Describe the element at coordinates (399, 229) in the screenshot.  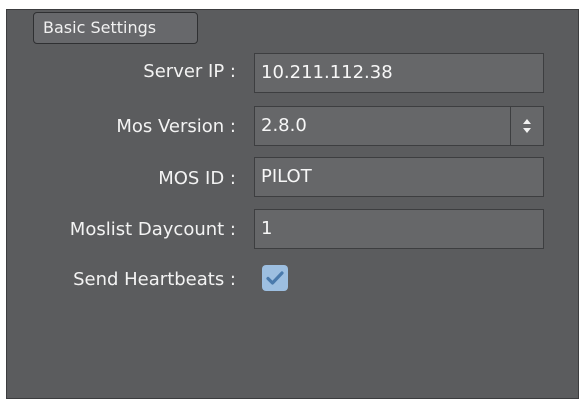
I see `moslist-daycount-input: 1` at that location.